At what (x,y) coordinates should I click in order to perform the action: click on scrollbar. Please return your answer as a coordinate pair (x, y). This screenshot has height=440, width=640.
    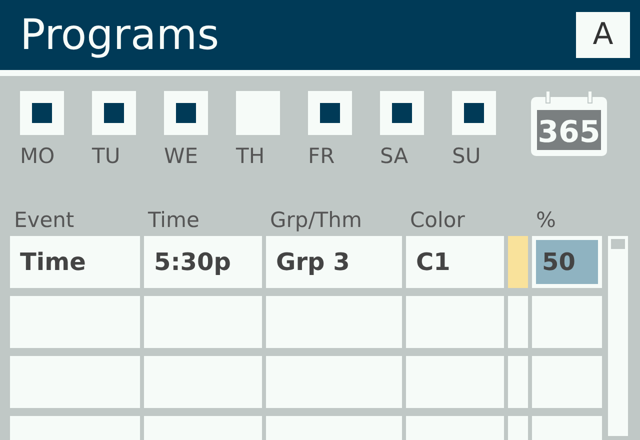
    Looking at the image, I should click on (618, 336).